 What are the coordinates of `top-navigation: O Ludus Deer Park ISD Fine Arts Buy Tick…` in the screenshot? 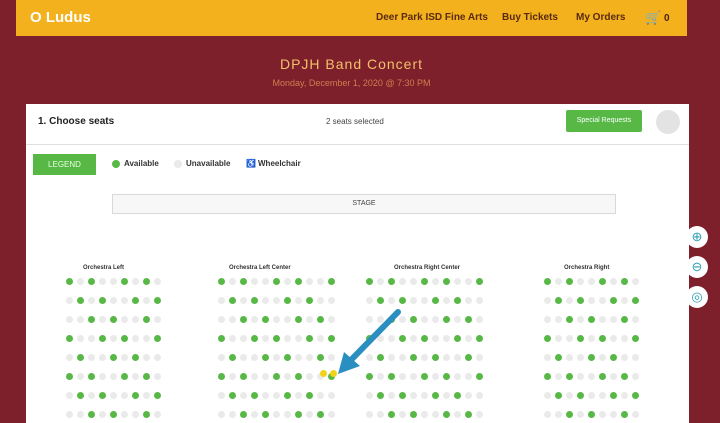 It's located at (351, 18).